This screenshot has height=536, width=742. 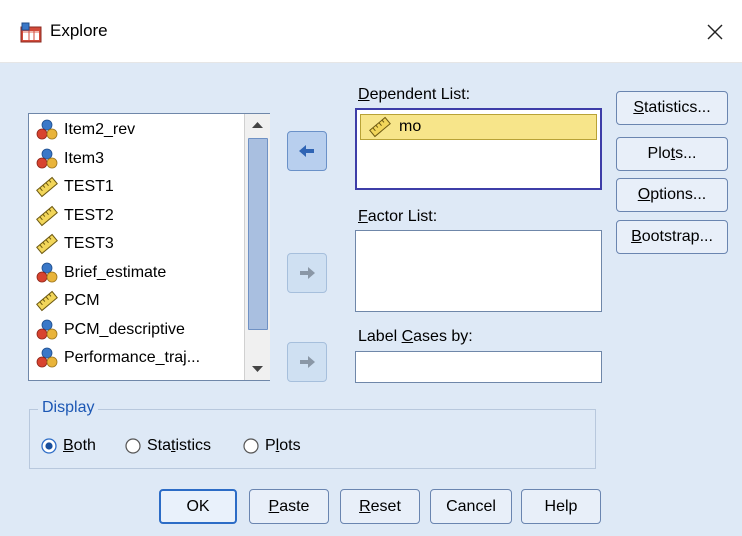 I want to click on display-group, so click(x=312, y=439).